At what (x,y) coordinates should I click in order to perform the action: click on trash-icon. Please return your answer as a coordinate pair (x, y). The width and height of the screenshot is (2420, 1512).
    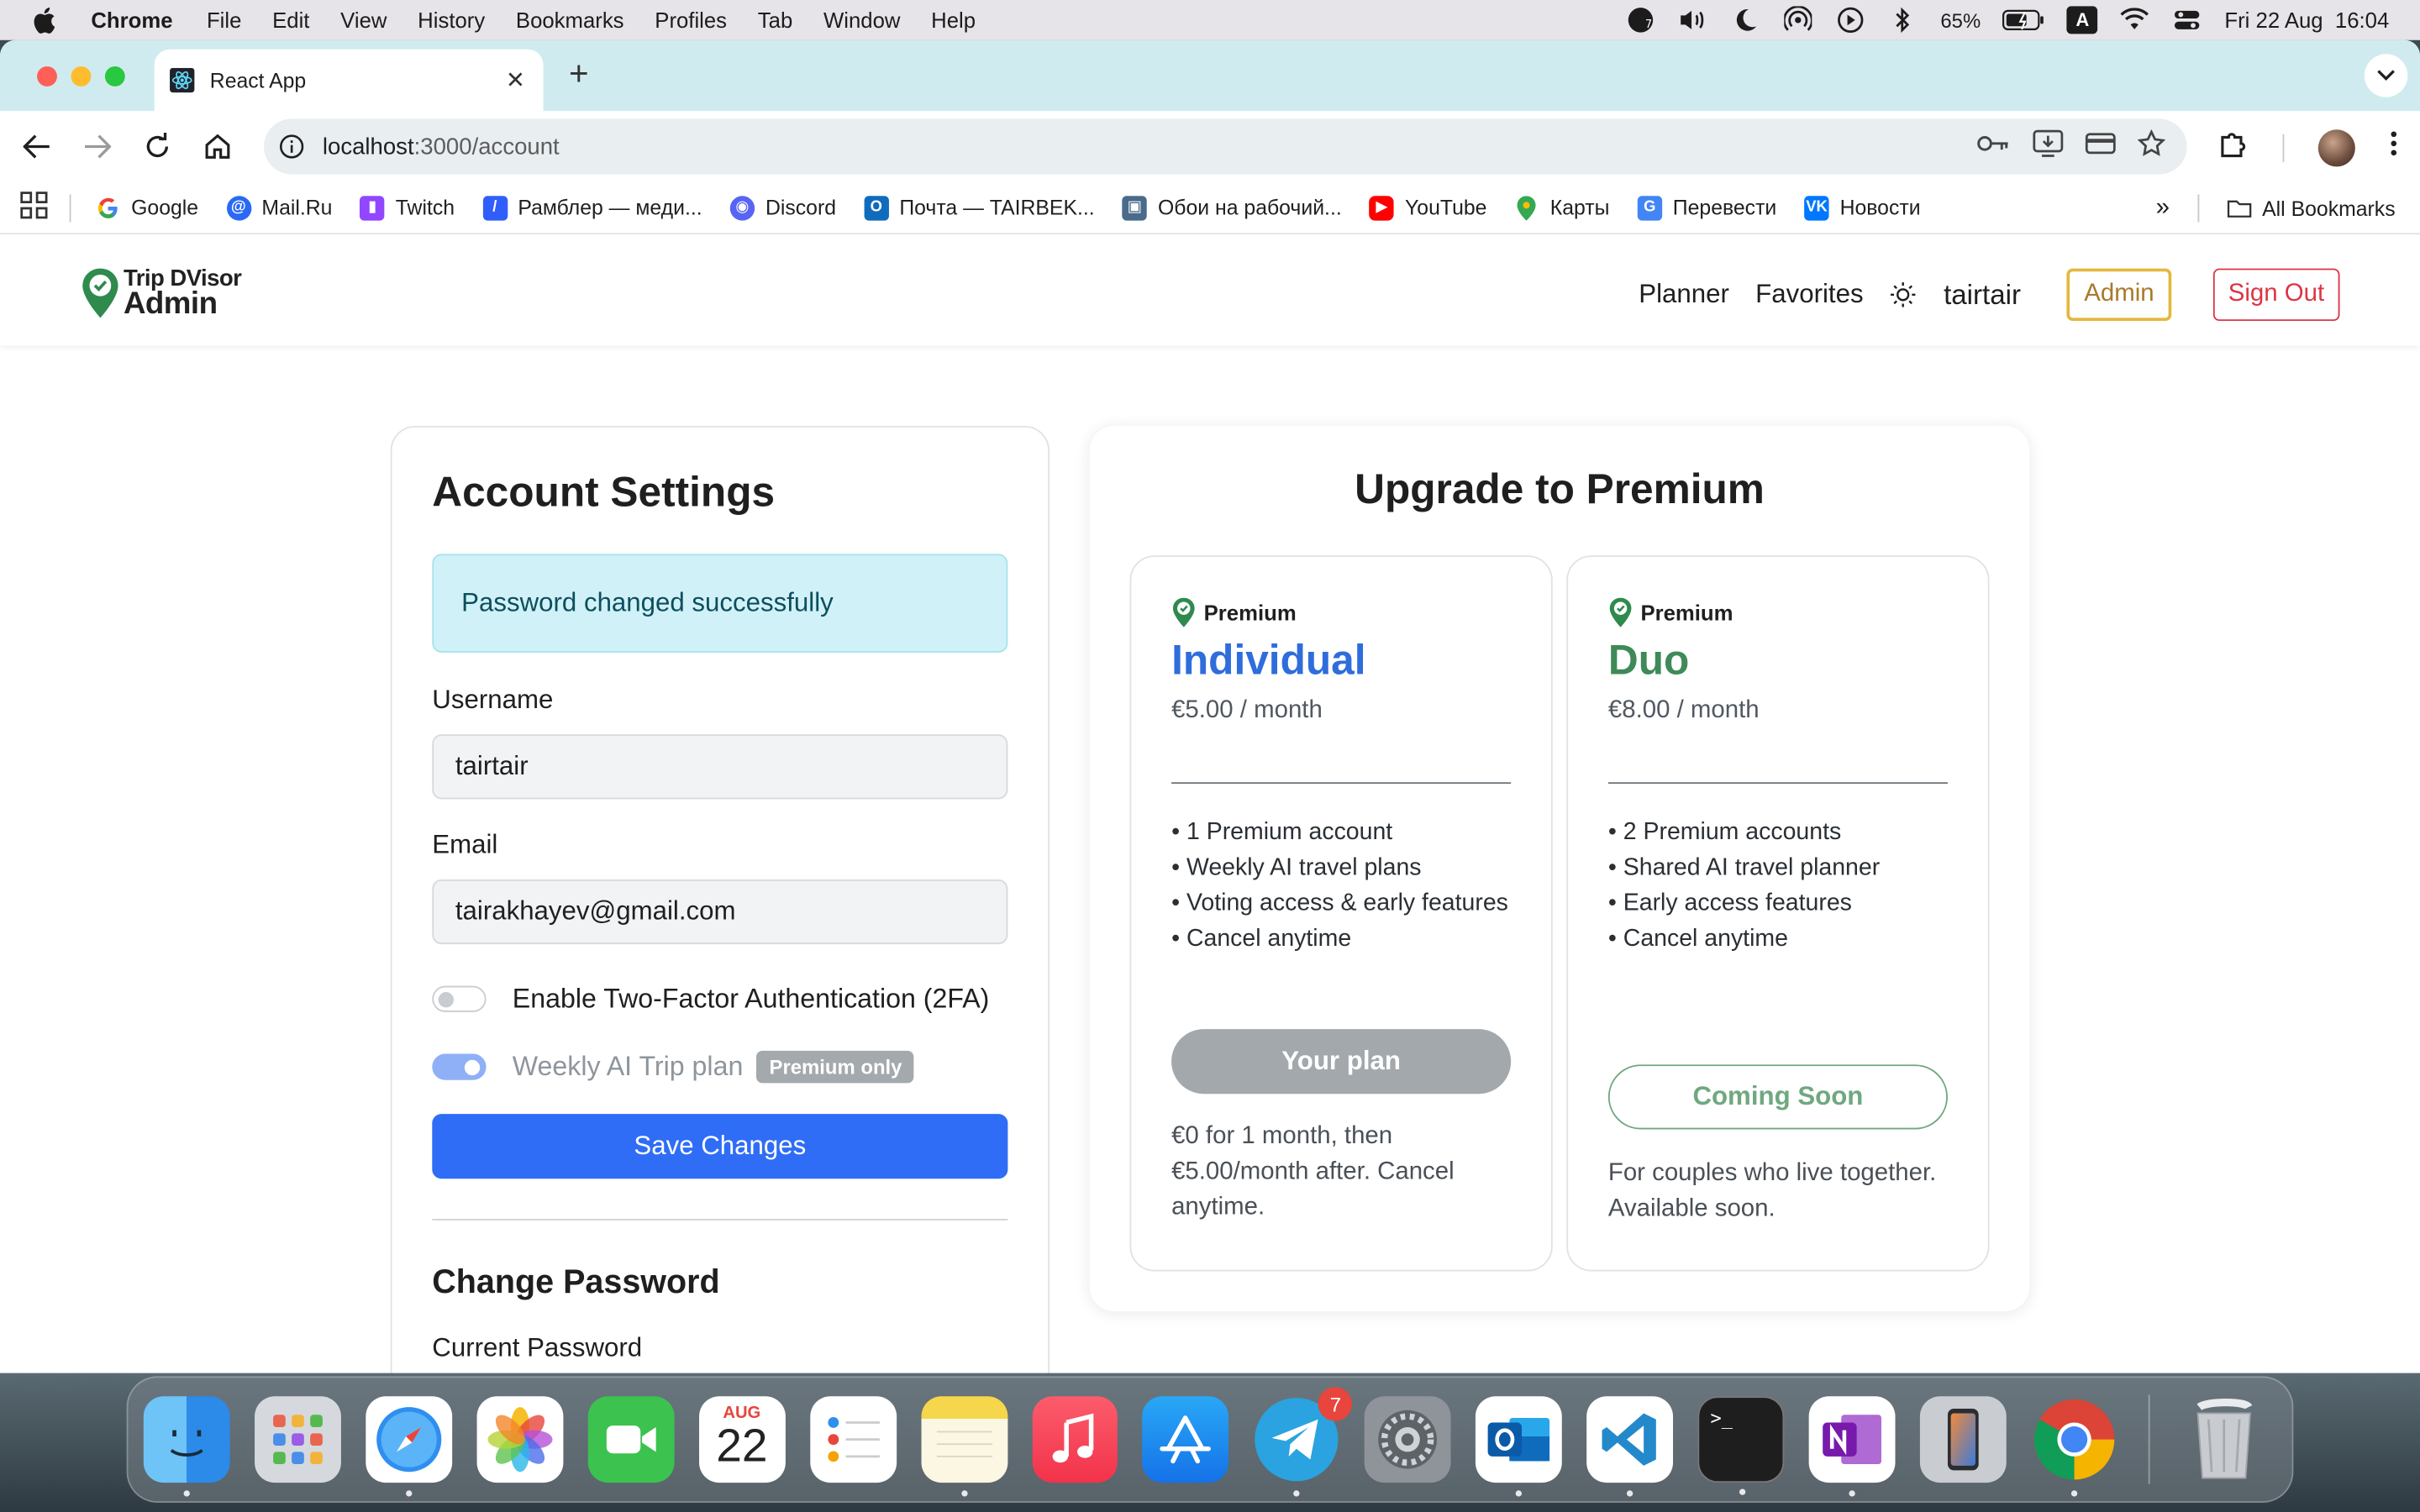
    Looking at the image, I should click on (2224, 1439).